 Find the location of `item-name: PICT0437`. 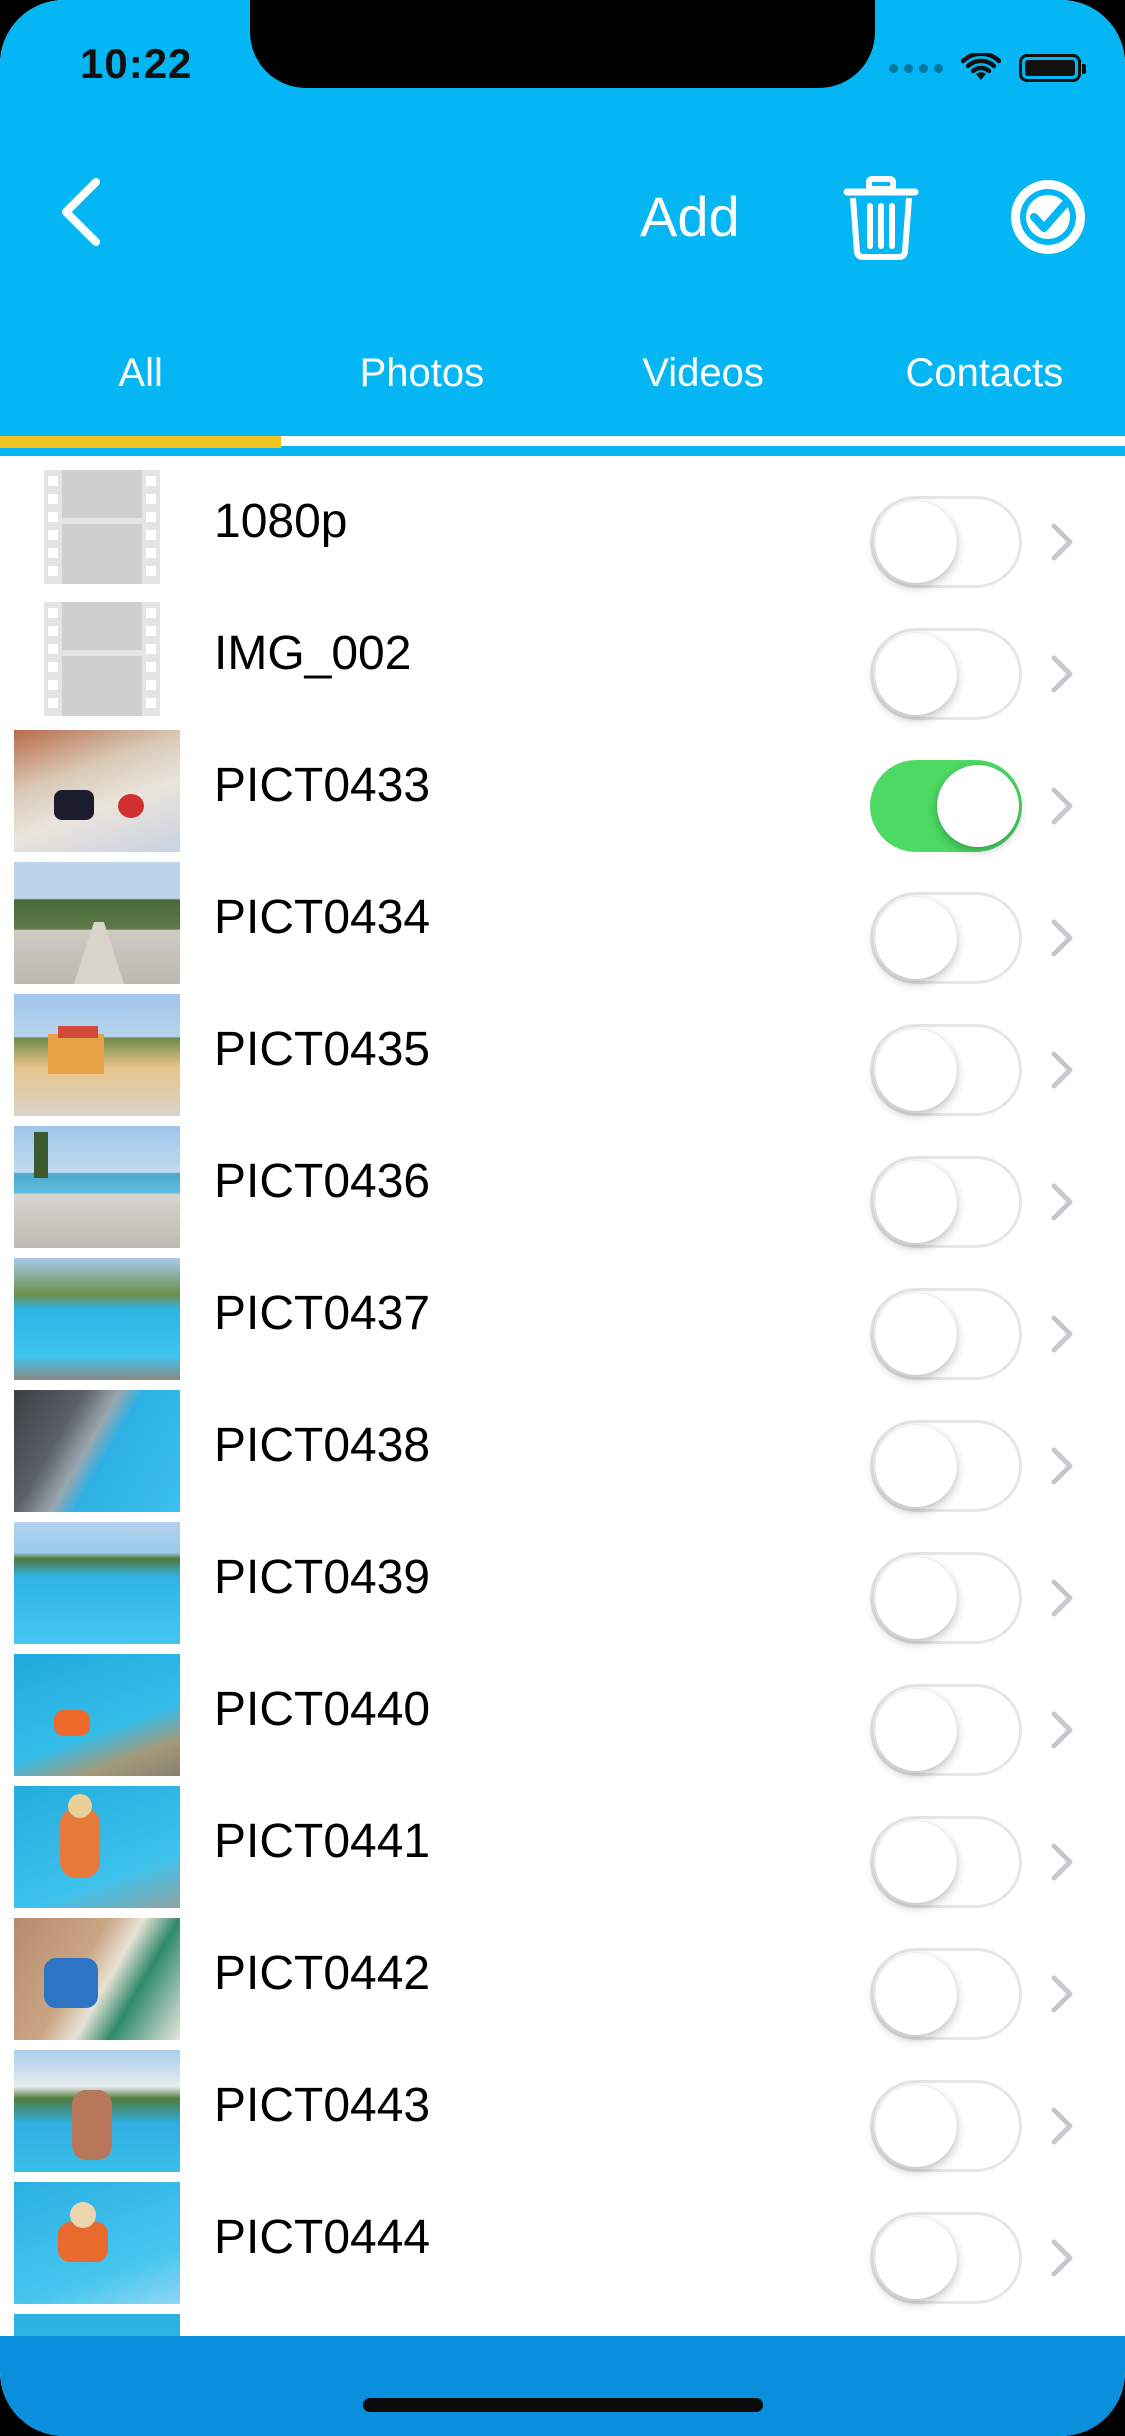

item-name: PICT0437 is located at coordinates (322, 1313).